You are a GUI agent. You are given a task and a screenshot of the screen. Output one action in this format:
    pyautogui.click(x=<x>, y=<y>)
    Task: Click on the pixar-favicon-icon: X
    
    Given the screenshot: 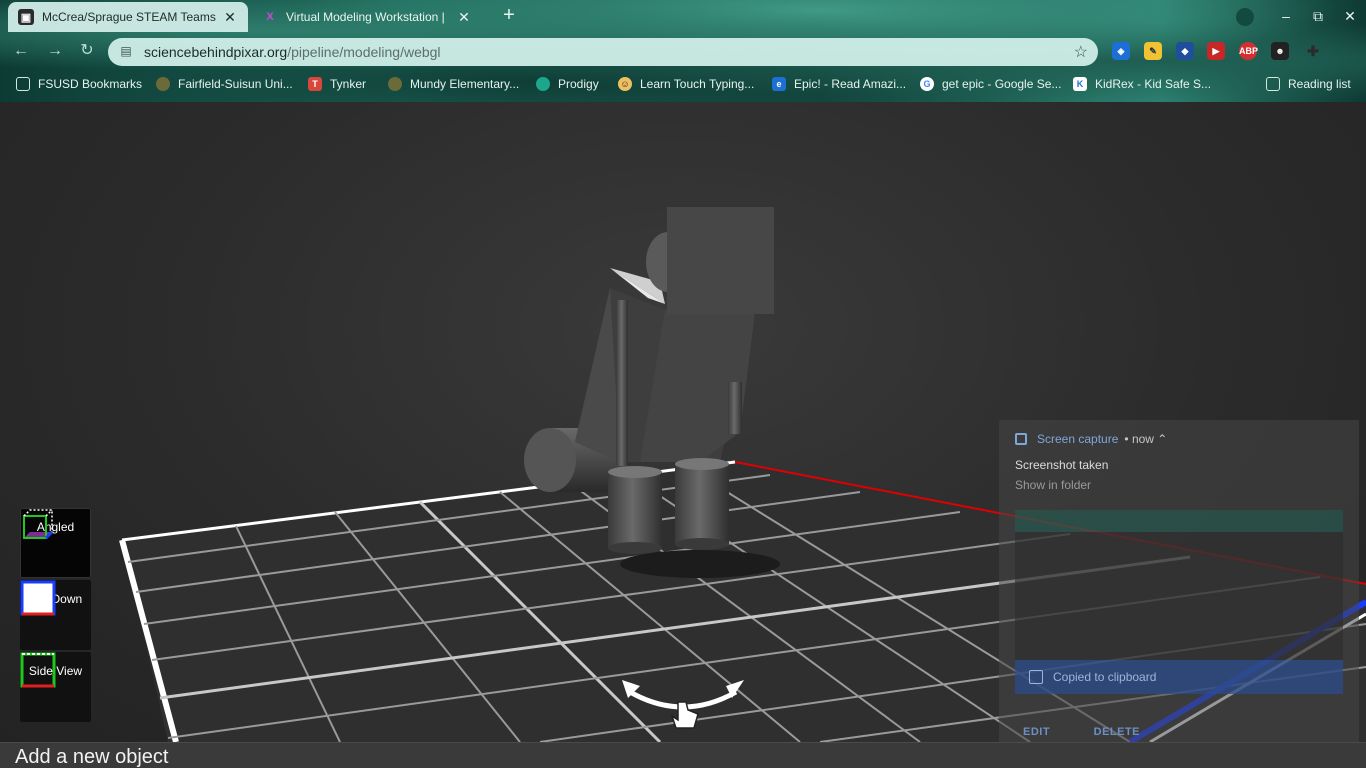 What is the action you would take?
    pyautogui.click(x=270, y=17)
    